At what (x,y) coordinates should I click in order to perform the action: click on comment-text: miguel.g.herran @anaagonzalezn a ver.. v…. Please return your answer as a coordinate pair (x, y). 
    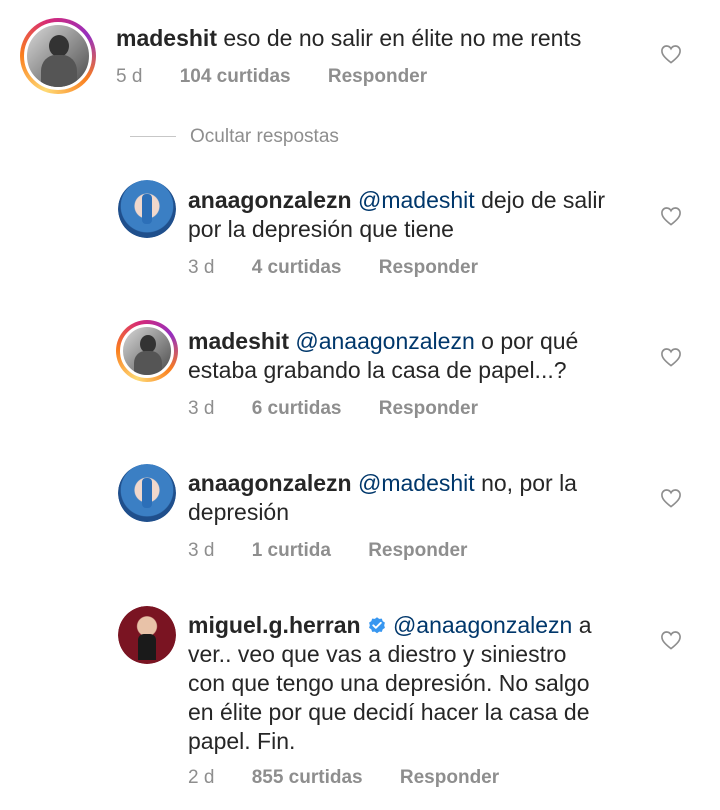
    Looking at the image, I should click on (423, 683).